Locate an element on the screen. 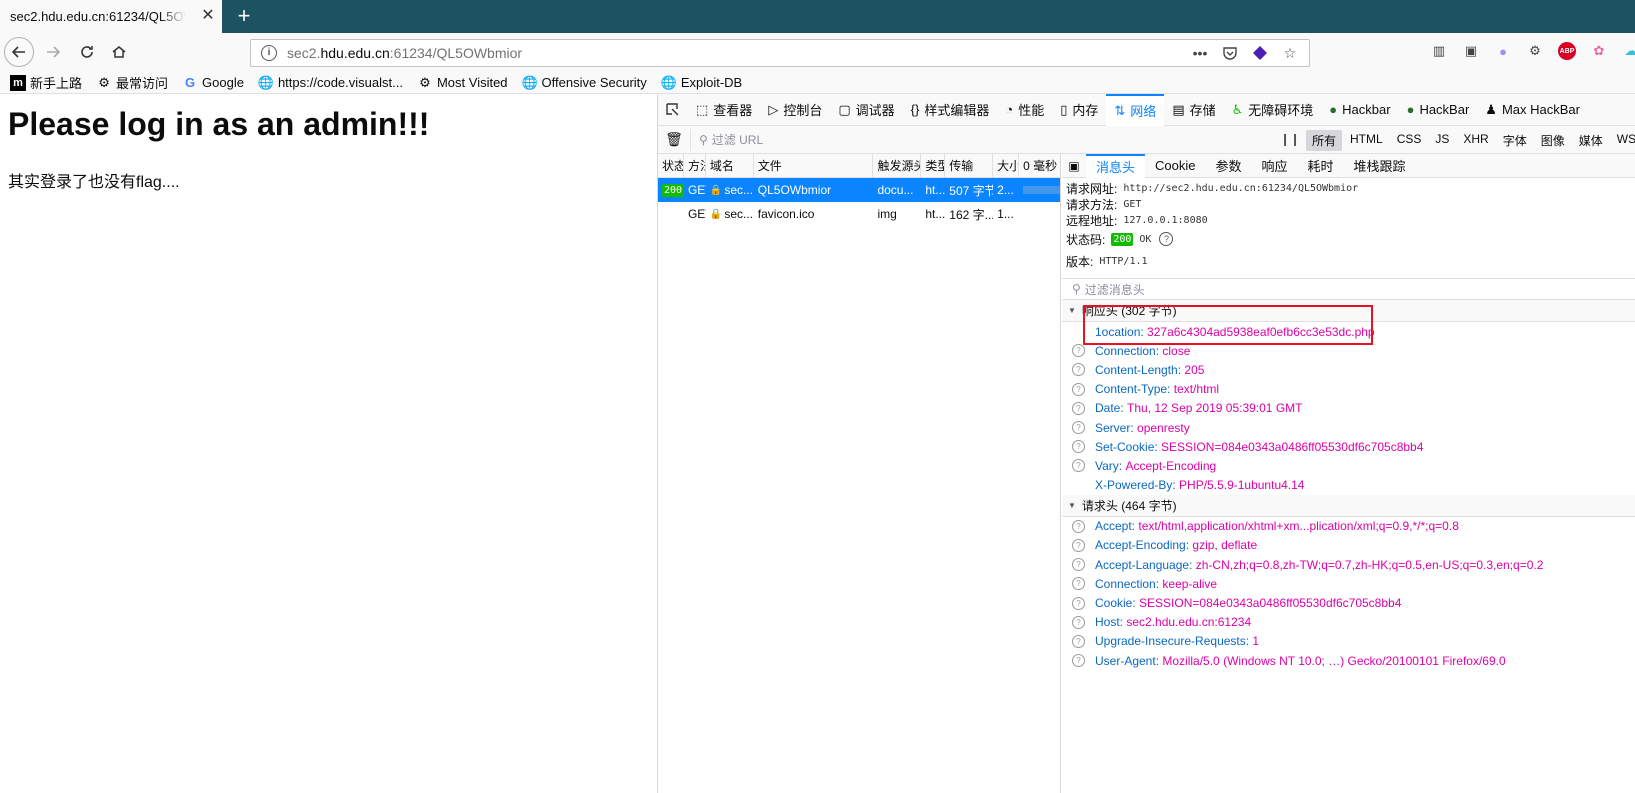  header-row: ?X-Powered-By: PHP/5.5.9-1ubuntu4.14 is located at coordinates (1348, 485).